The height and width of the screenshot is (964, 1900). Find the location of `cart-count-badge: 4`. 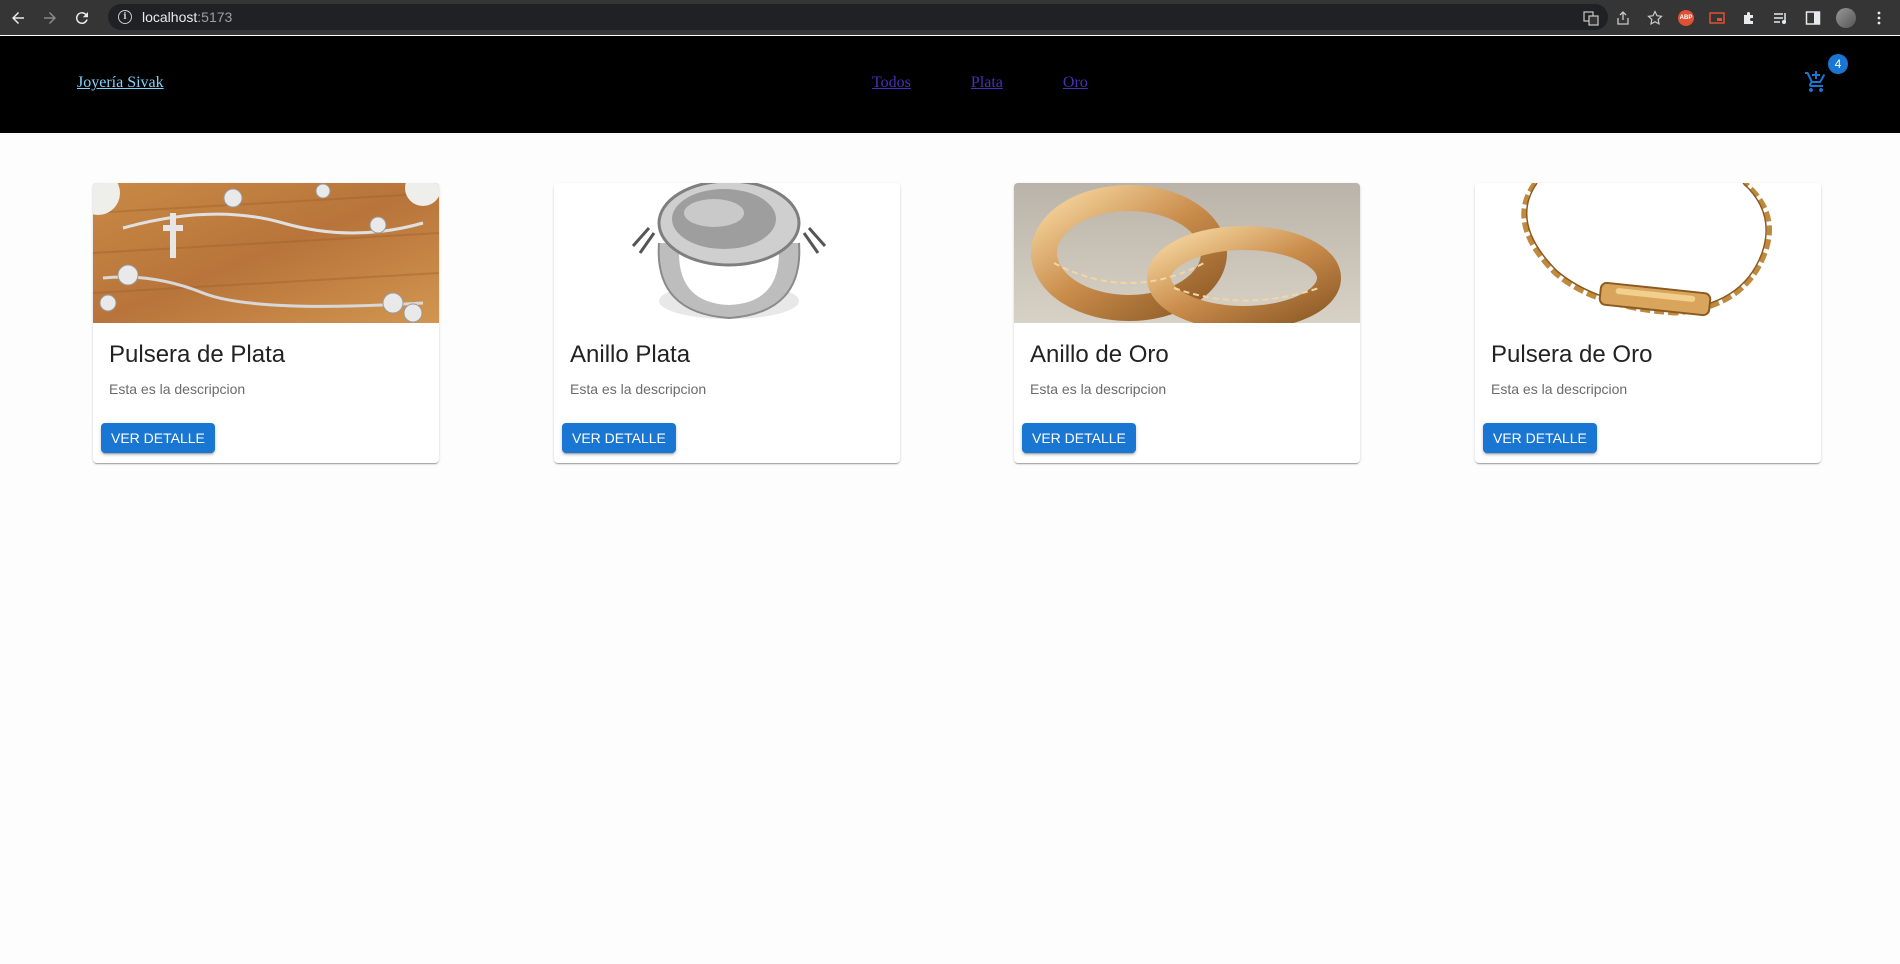

cart-count-badge: 4 is located at coordinates (1838, 64).